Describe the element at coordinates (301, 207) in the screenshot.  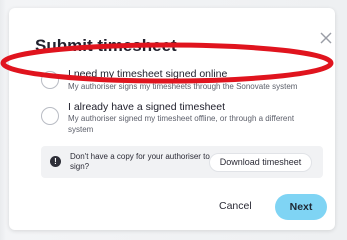
I see `next-button: Next` at that location.